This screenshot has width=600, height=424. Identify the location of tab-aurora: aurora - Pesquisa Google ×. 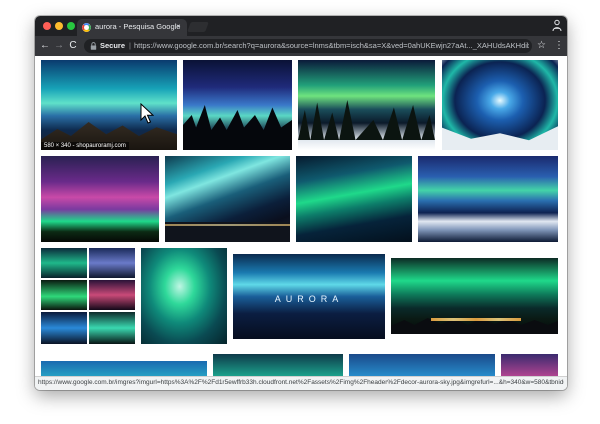
(132, 27).